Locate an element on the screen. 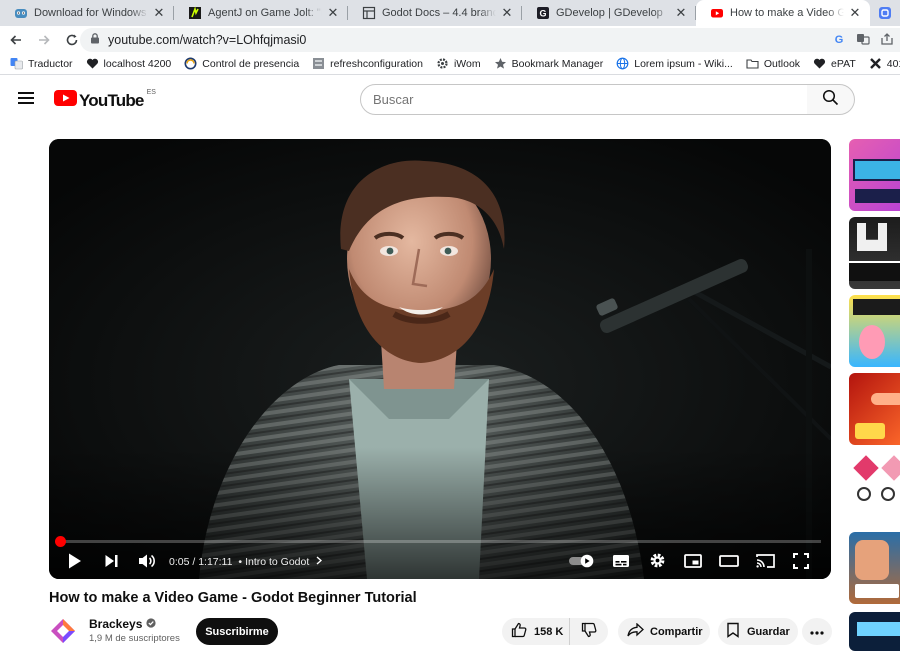 The height and width of the screenshot is (651, 900). bookmark-control-presencia: Control de presencia is located at coordinates (241, 63).